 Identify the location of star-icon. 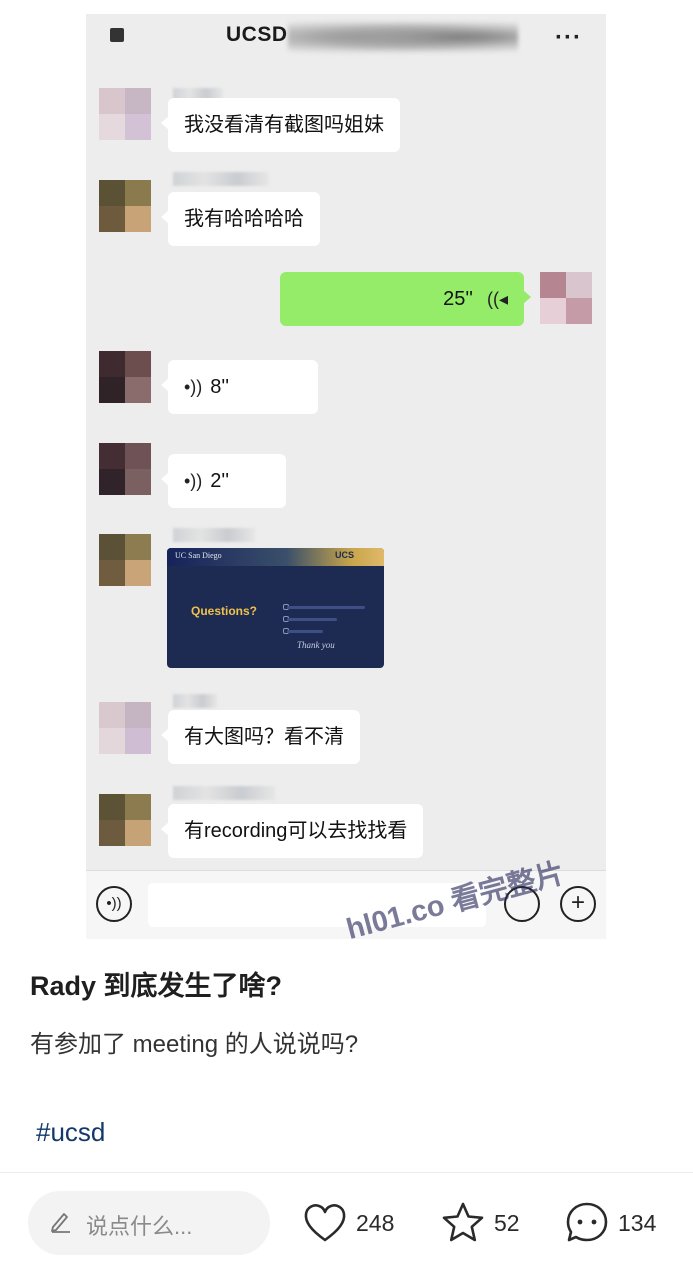
(463, 1222).